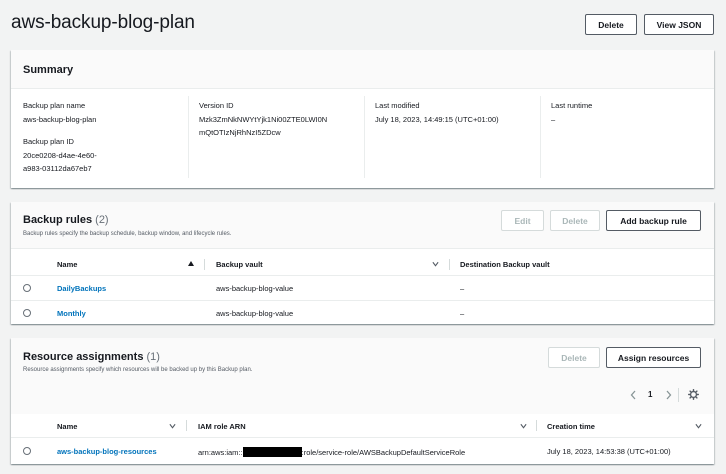 The image size is (726, 474). I want to click on creation-time: July 18, 2023, 14:53:38 (UTC+01:00), so click(609, 451).